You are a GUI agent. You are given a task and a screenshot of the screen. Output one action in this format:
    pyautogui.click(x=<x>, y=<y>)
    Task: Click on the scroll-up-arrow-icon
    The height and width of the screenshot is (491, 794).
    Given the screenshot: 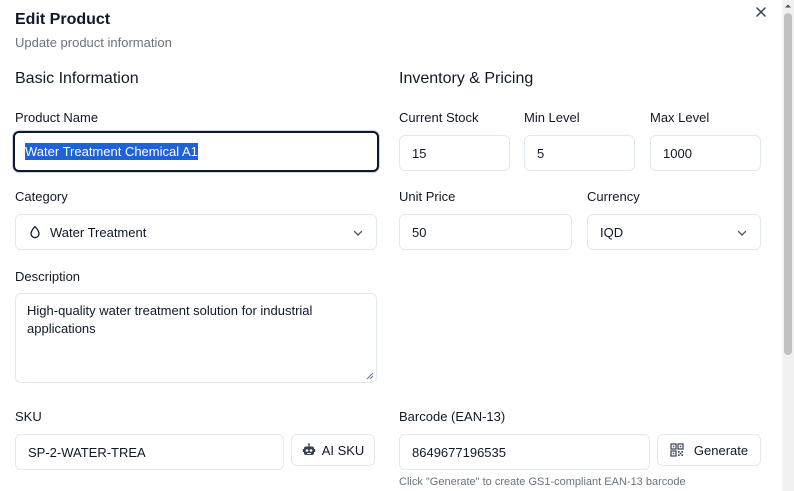 What is the action you would take?
    pyautogui.click(x=788, y=6)
    